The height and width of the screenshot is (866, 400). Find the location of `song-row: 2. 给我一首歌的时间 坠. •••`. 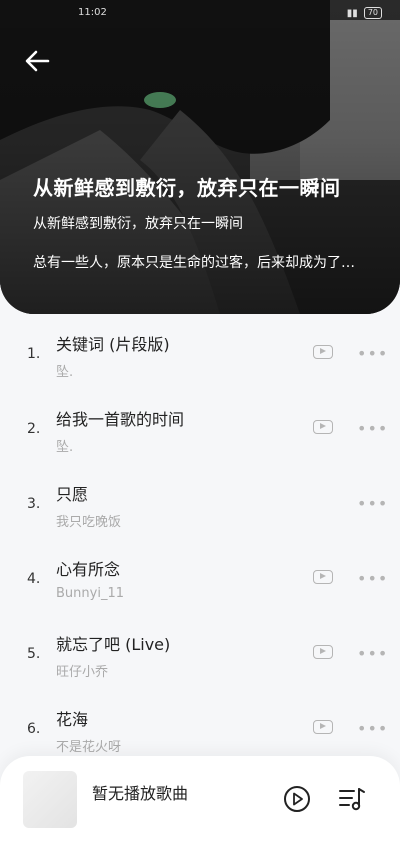

song-row: 2. 给我一首歌的时间 坠. ••• is located at coordinates (200, 430).